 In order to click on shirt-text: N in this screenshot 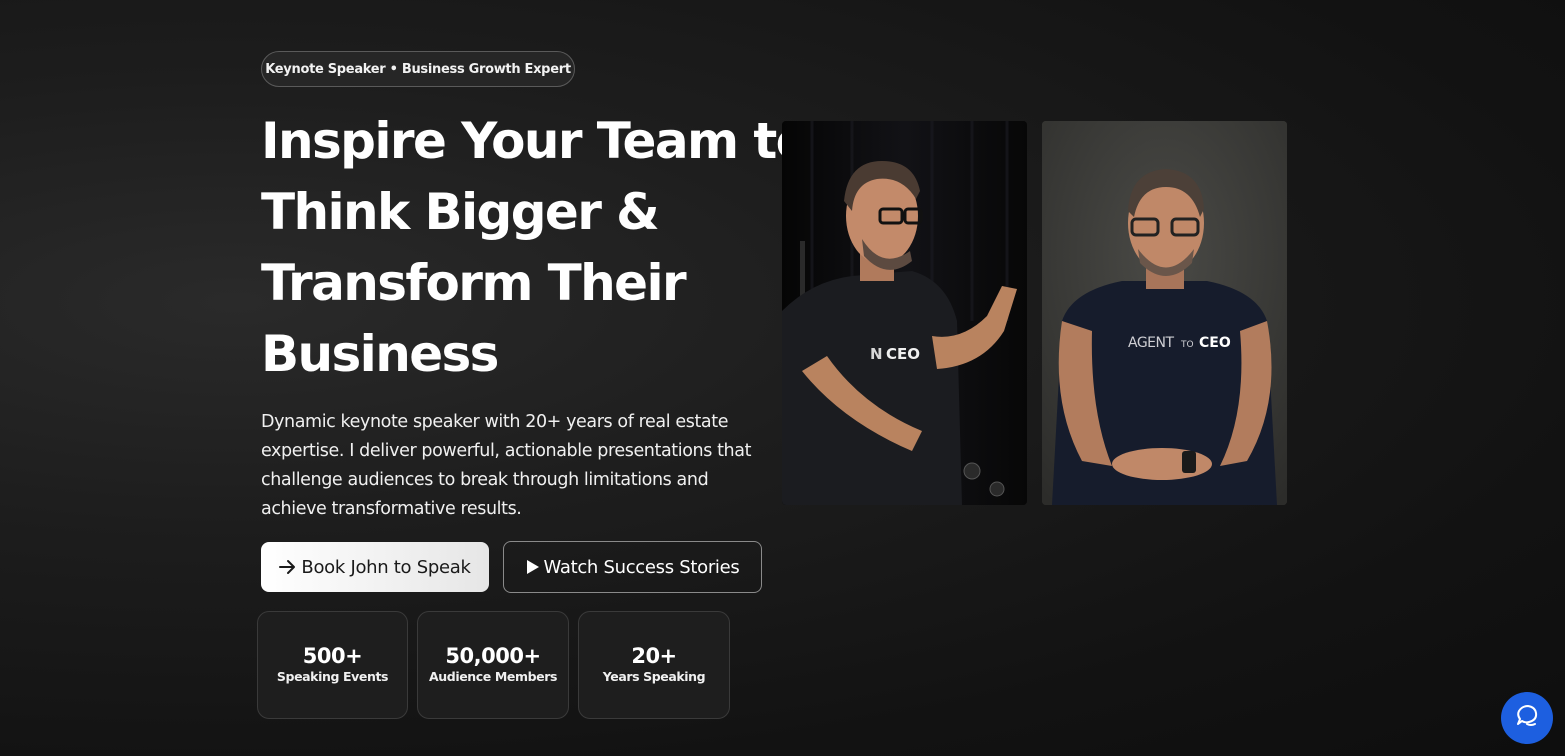, I will do `click(876, 354)`.